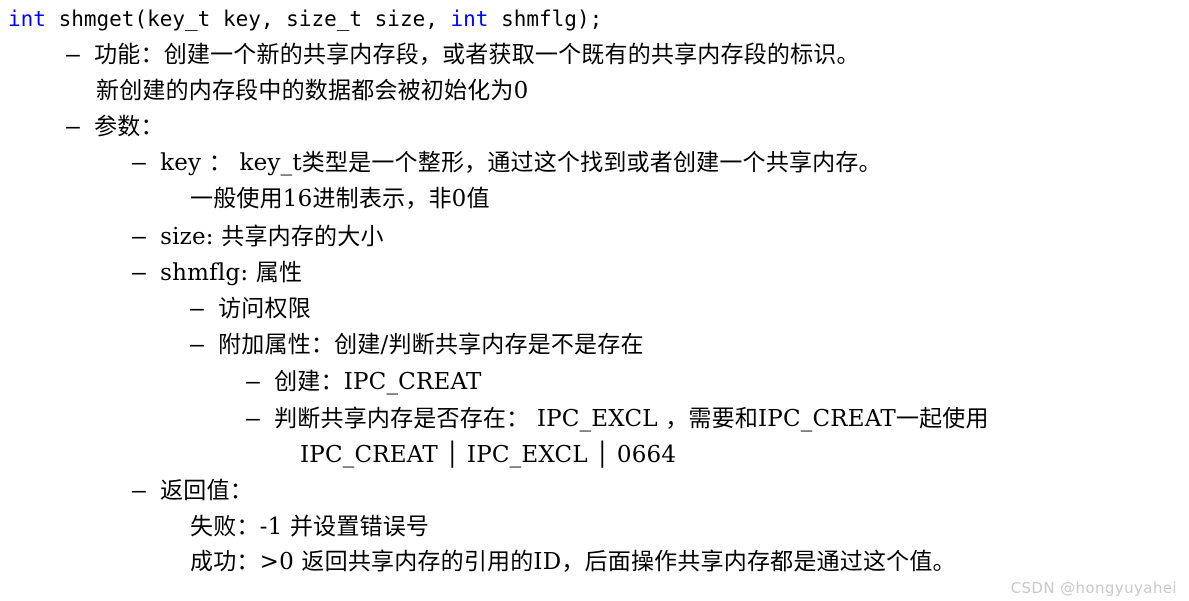 The image size is (1189, 601). I want to click on outline-line-text: 一般使用16进制表示，非0值, so click(340, 199).